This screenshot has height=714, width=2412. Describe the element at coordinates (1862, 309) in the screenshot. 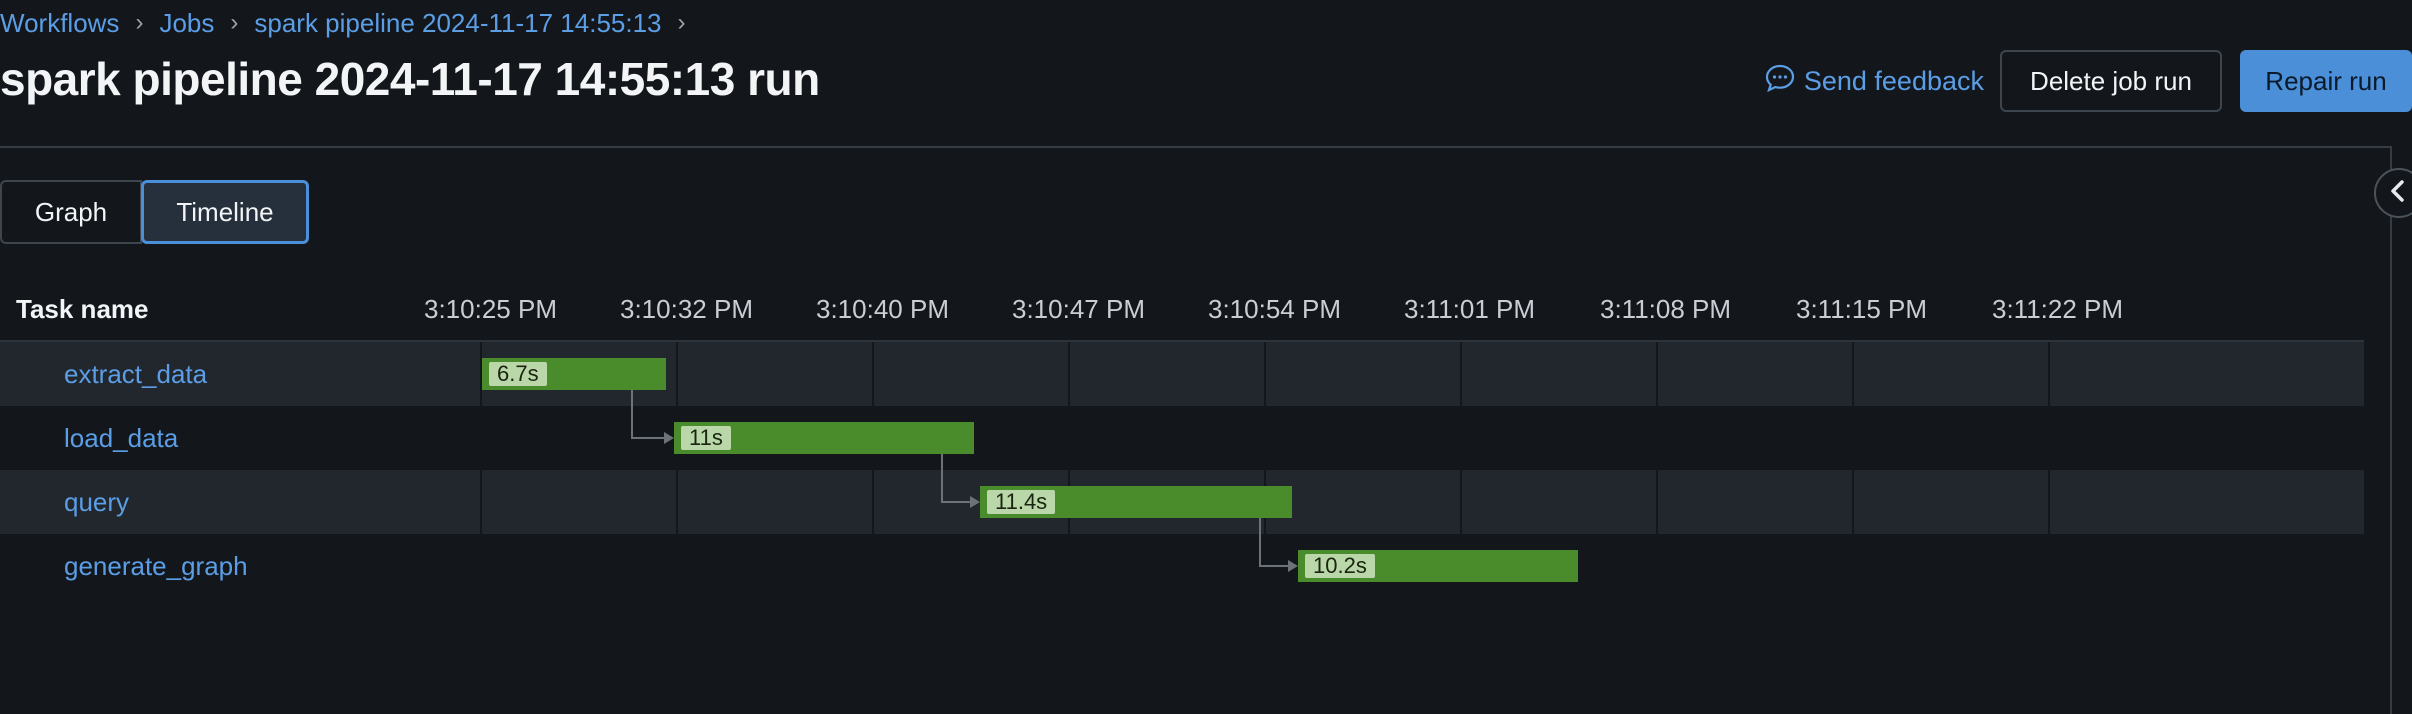

I see `time-tick: 3:11:15 PM` at that location.